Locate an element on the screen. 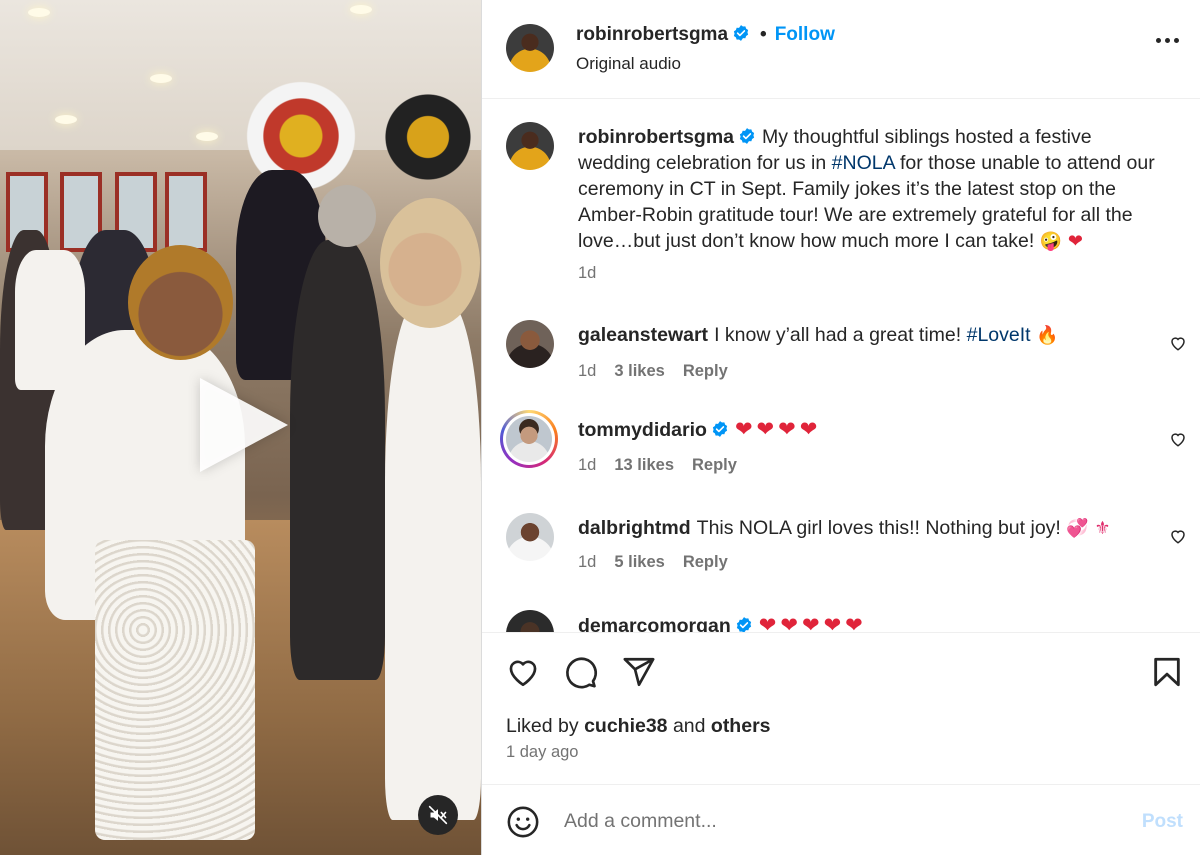 The image size is (1200, 855). author-avatar is located at coordinates (530, 48).